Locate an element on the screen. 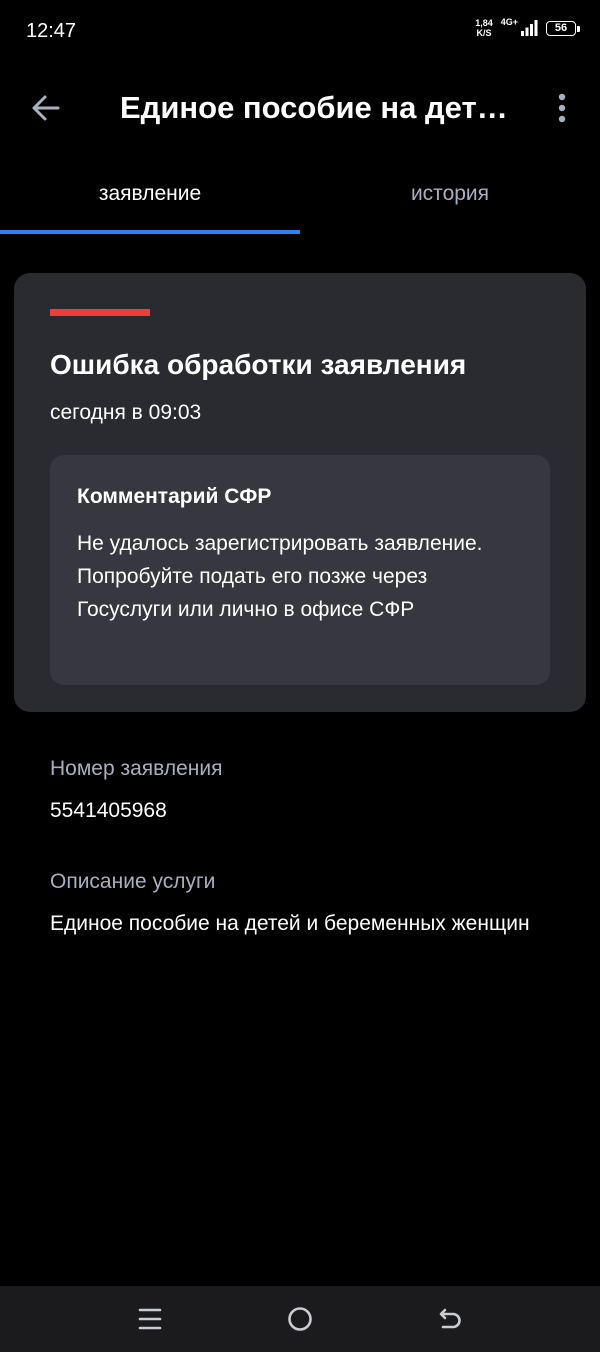  tab-application: заявление is located at coordinates (150, 197).